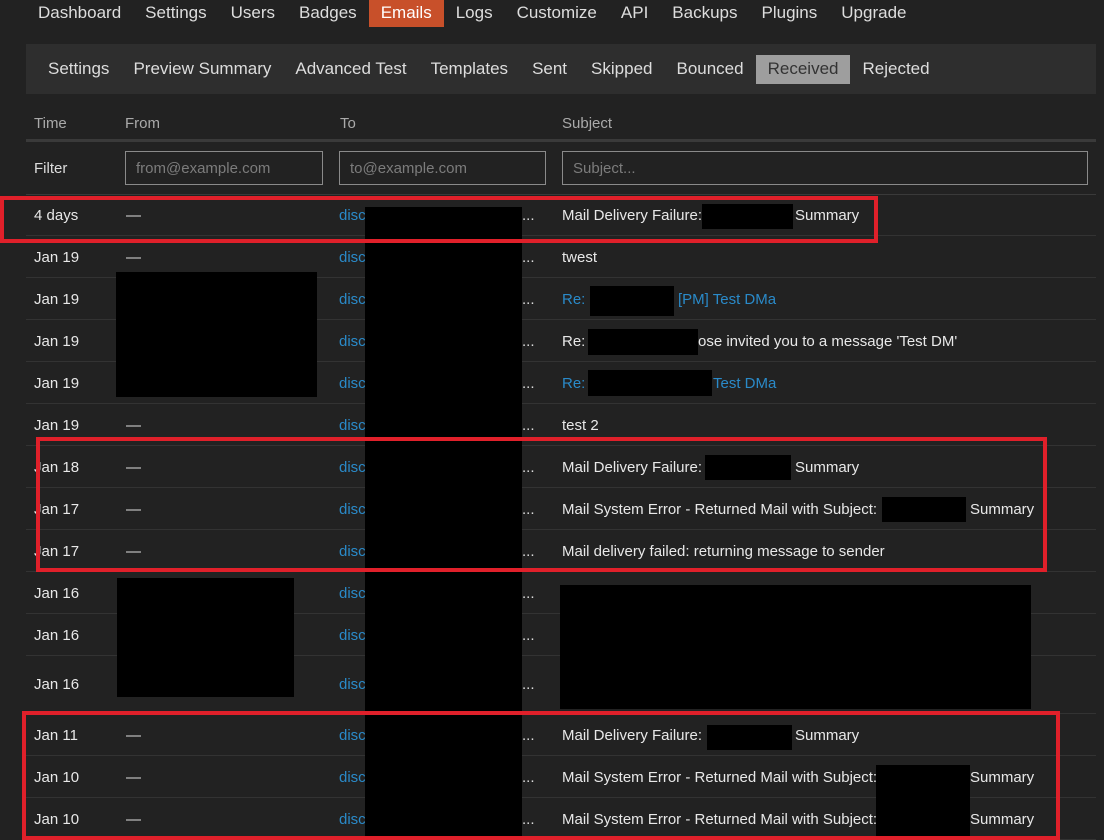  I want to click on nav-plugins: Plugins, so click(790, 13).